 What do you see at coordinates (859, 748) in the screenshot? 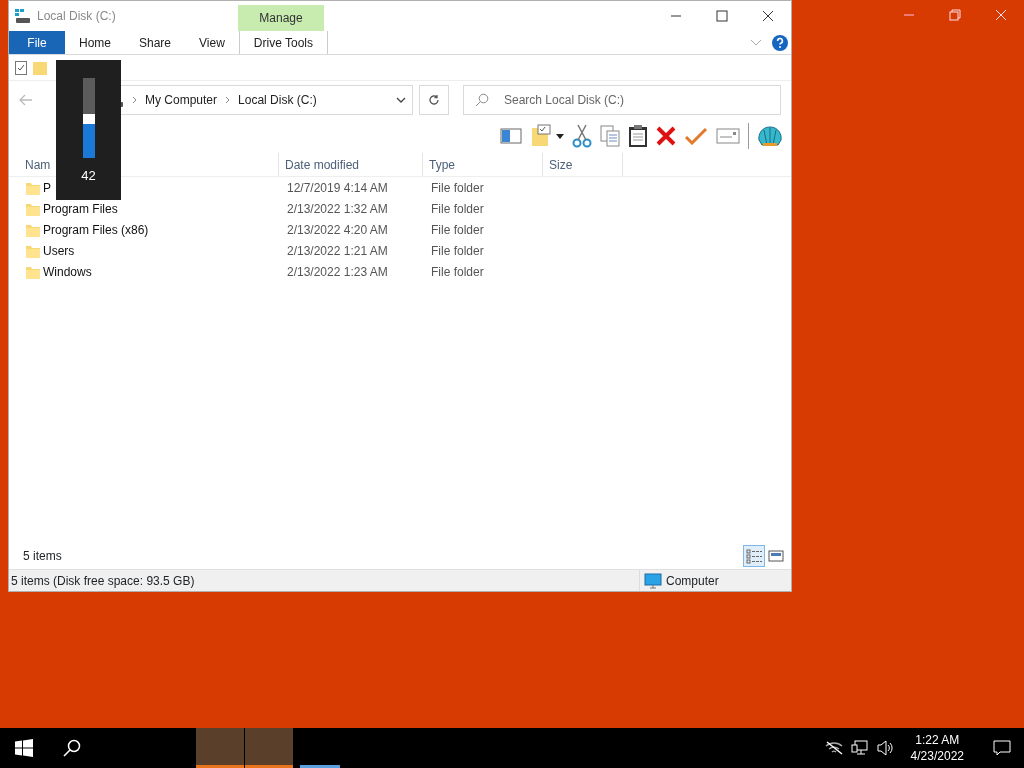
I see `network-icon` at bounding box center [859, 748].